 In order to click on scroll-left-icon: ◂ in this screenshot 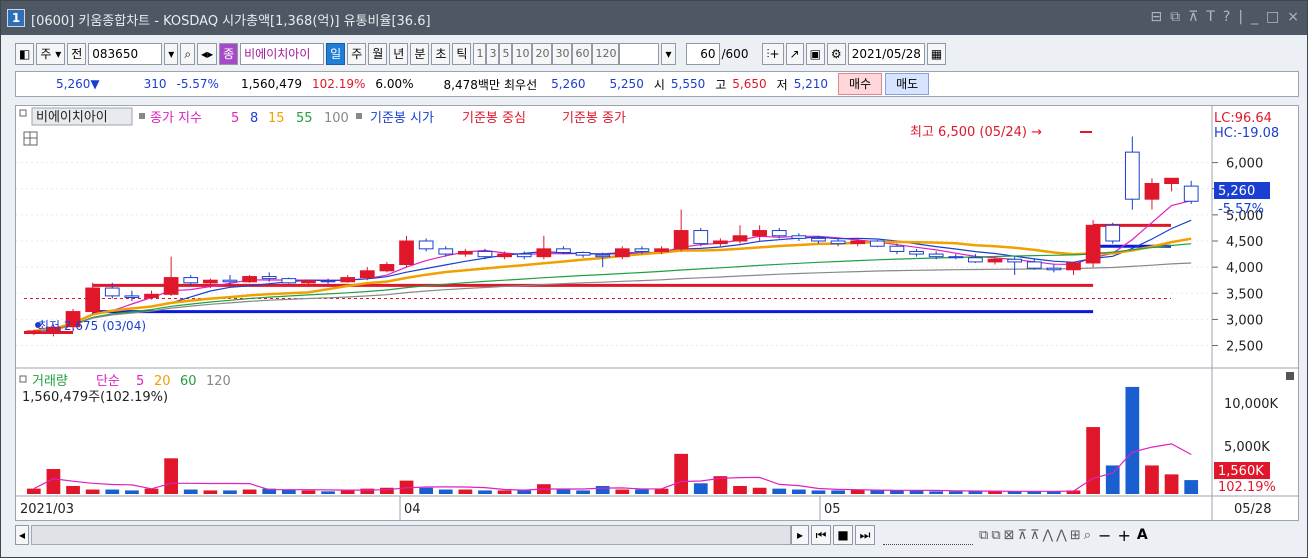, I will do `click(22, 535)`.